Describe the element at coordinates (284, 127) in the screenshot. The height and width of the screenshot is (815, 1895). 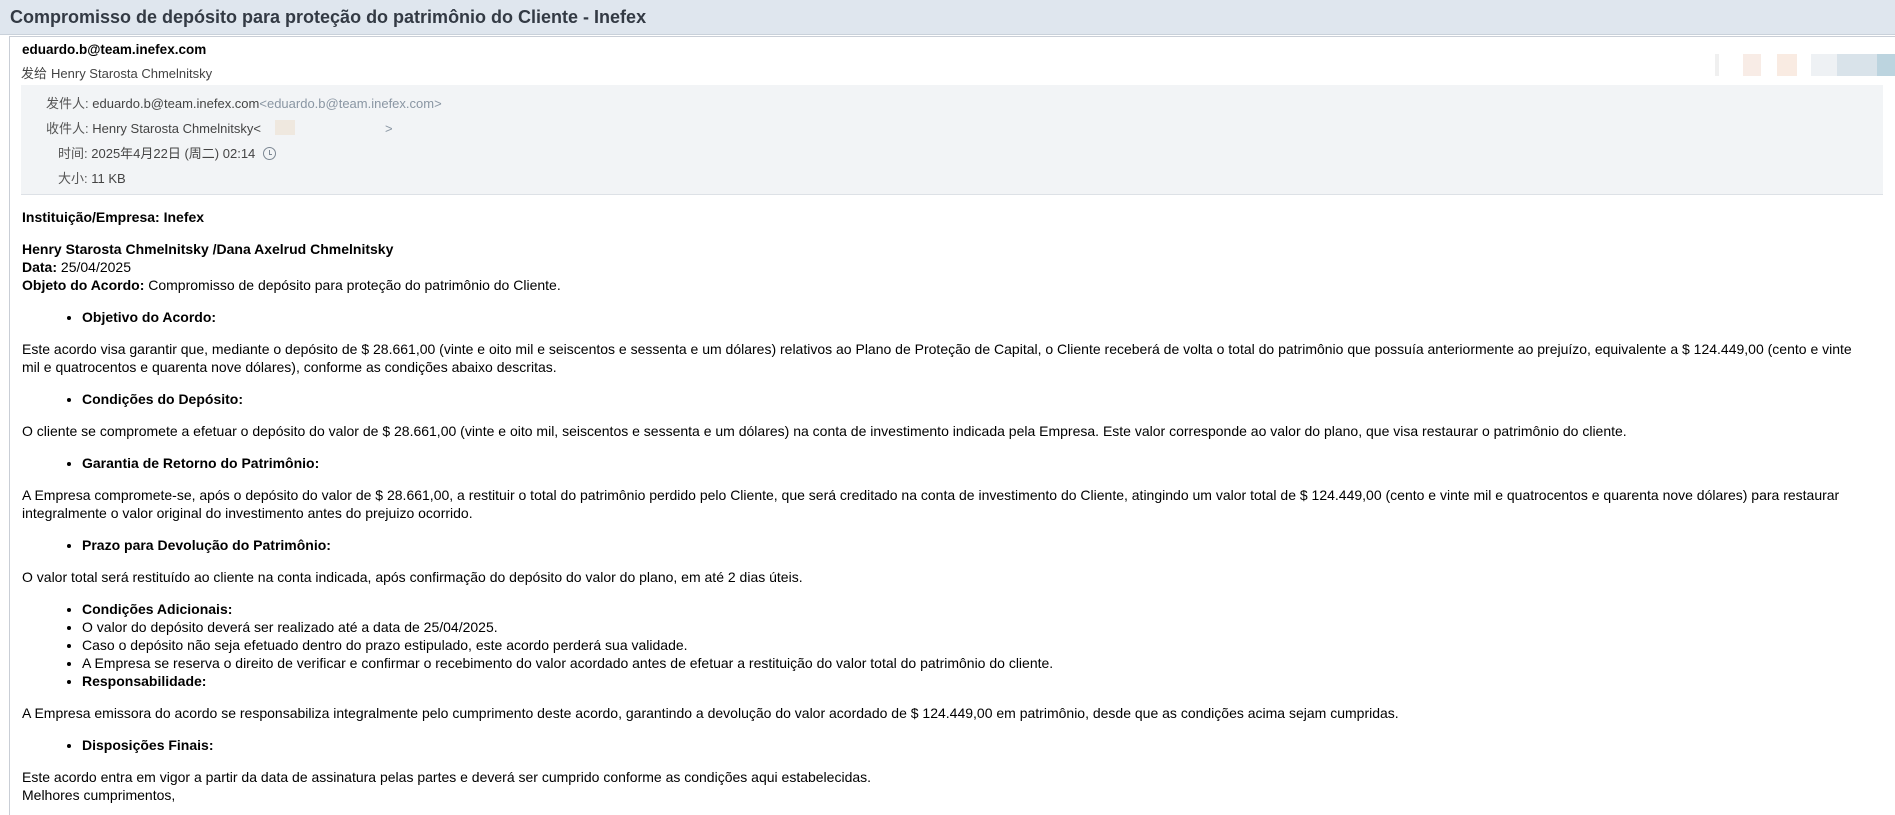
I see `redacted-address` at that location.